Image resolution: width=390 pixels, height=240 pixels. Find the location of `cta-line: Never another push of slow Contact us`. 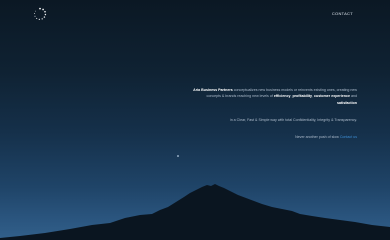

cta-line: Never another push of slow Contact us is located at coordinates (272, 137).